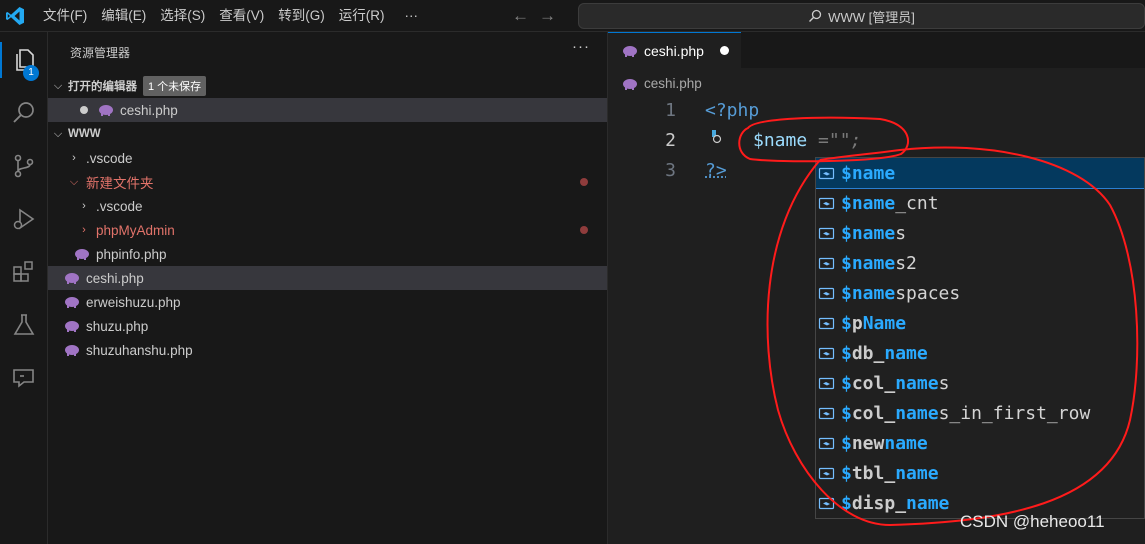  What do you see at coordinates (327, 326) in the screenshot?
I see `tree-file-shuzu: shuzu.php` at bounding box center [327, 326].